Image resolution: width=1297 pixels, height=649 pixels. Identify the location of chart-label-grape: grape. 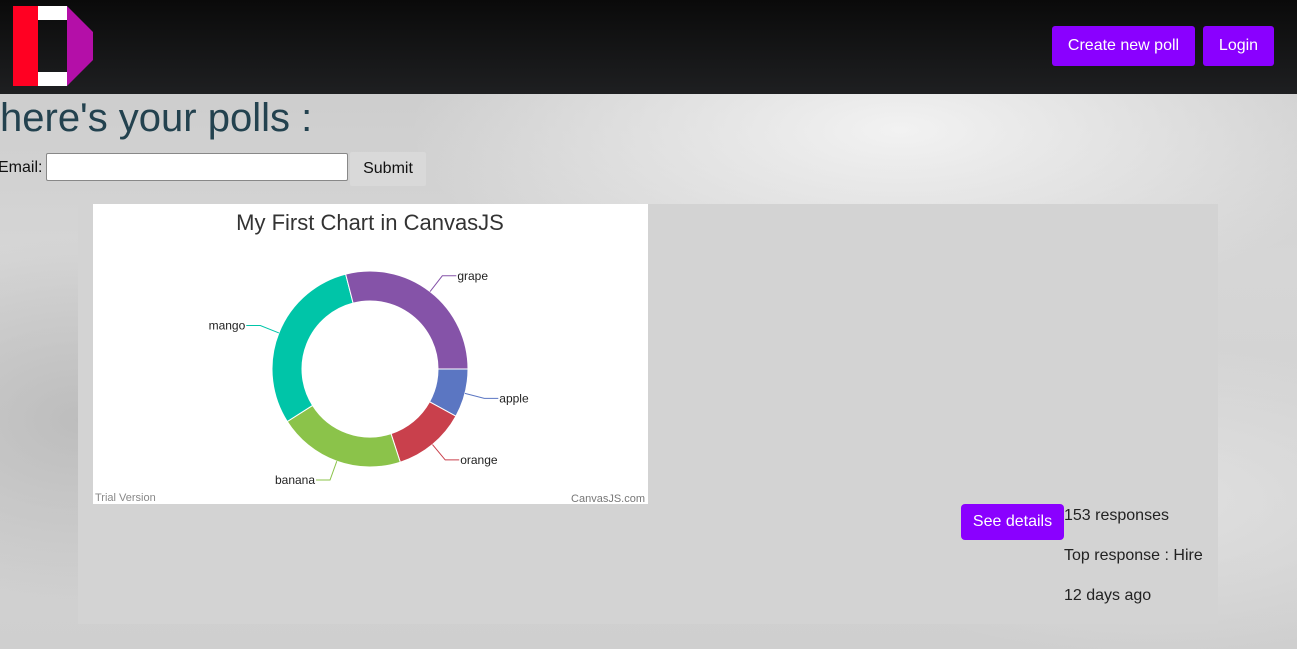
(472, 276).